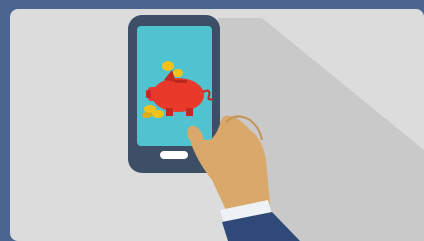  What do you see at coordinates (148, 94) in the screenshot?
I see `piggy-nostril` at bounding box center [148, 94].